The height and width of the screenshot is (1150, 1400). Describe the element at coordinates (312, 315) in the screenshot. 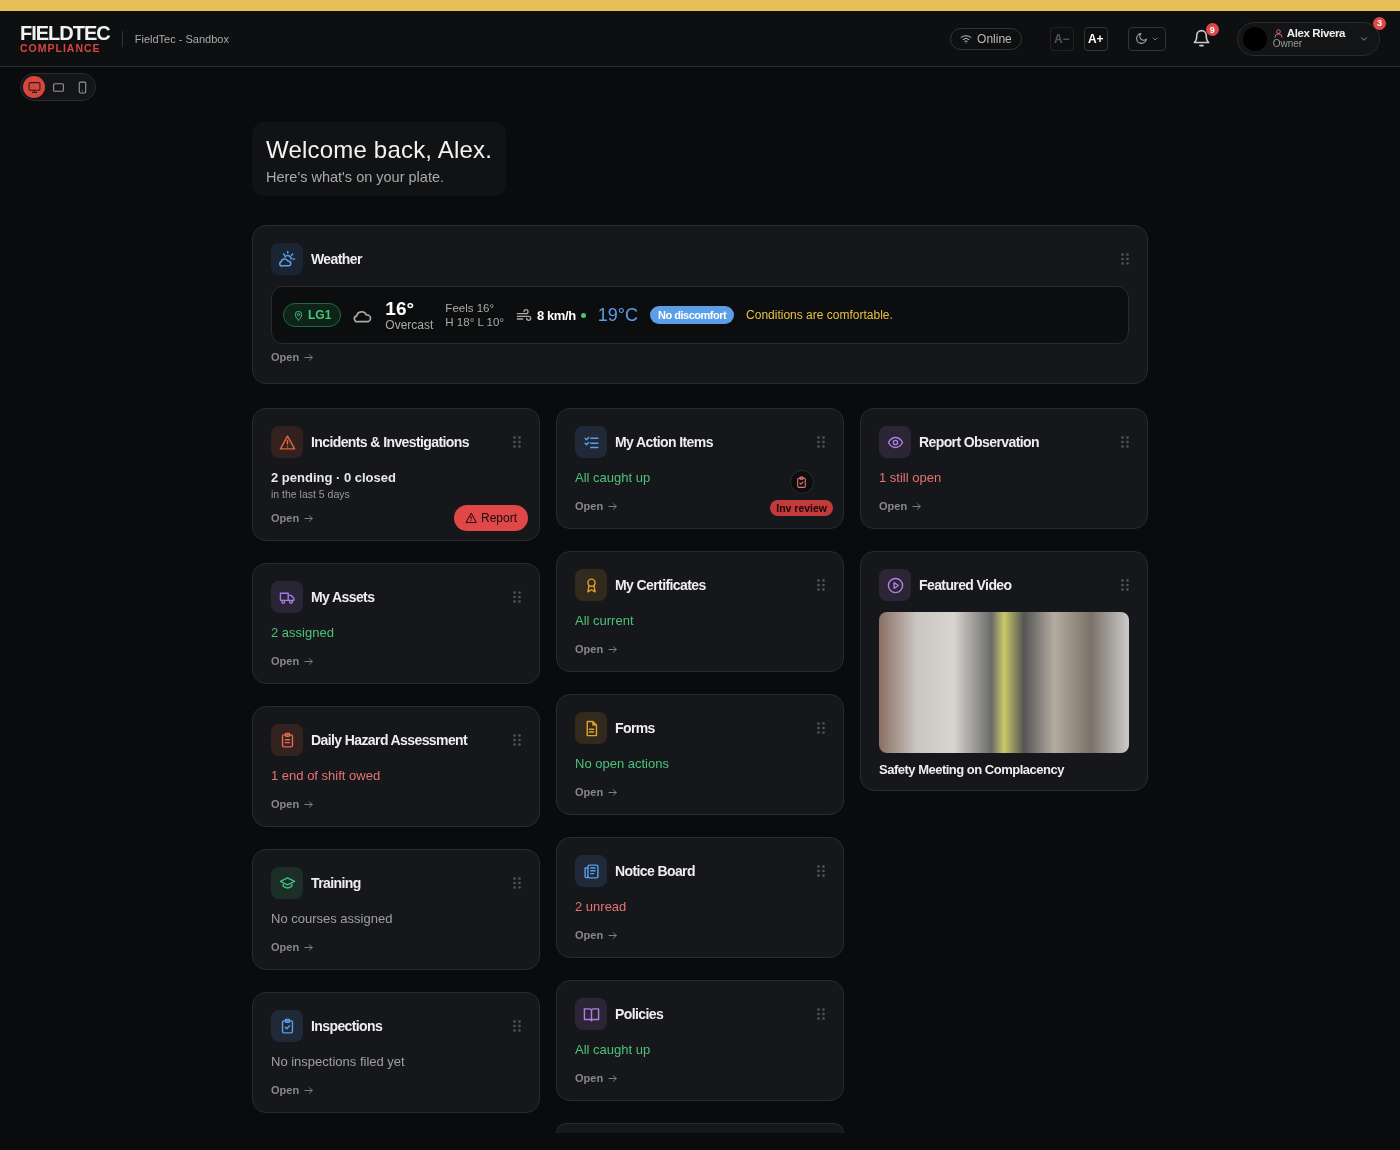

I see `location-badge: LG1` at that location.